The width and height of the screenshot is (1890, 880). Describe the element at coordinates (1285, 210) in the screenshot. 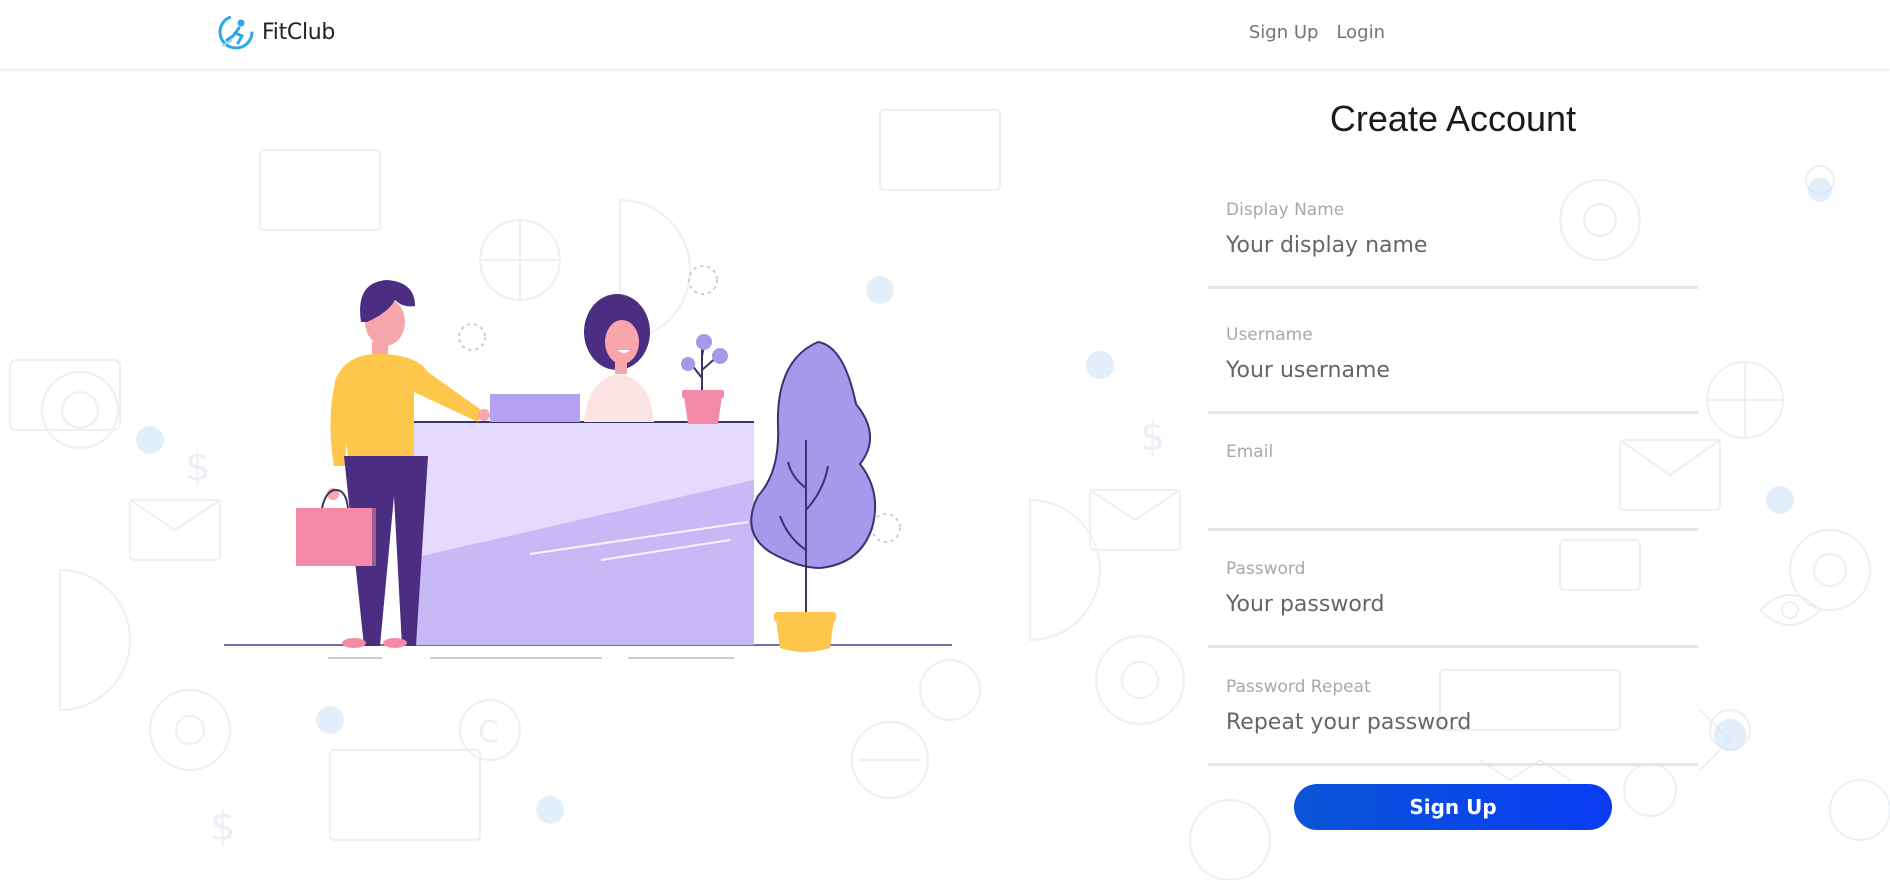

I see `display-name-label: Display Name` at that location.